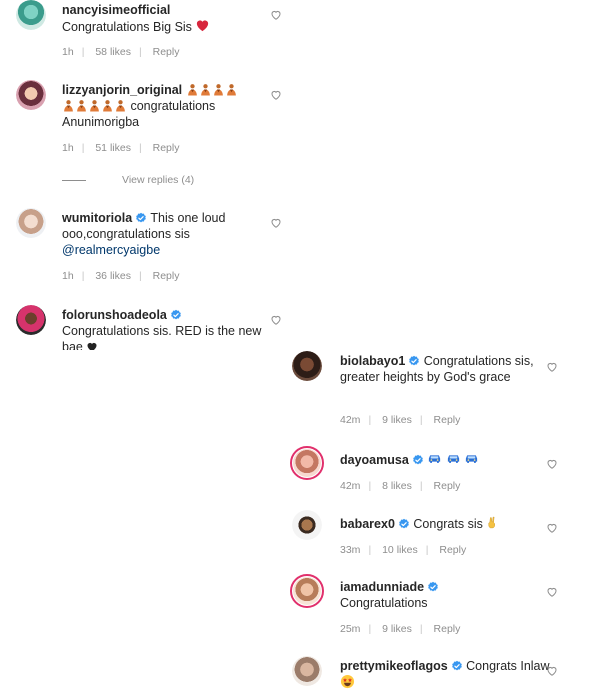  I want to click on comment-likes: 51 likes, so click(113, 148).